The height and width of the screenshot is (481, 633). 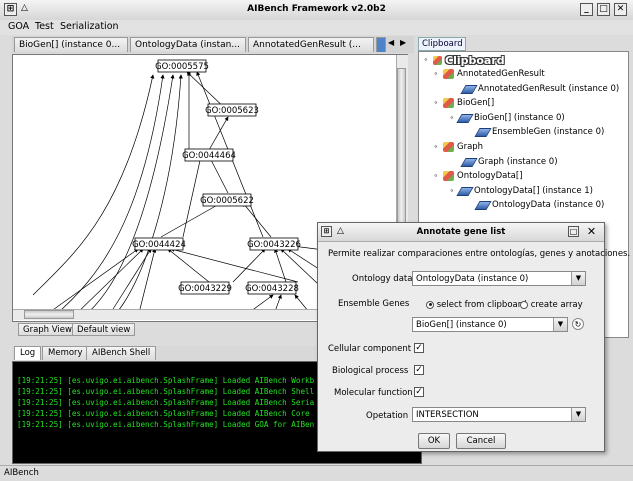 I want to click on clipboard-header: Clipboard, so click(x=475, y=60).